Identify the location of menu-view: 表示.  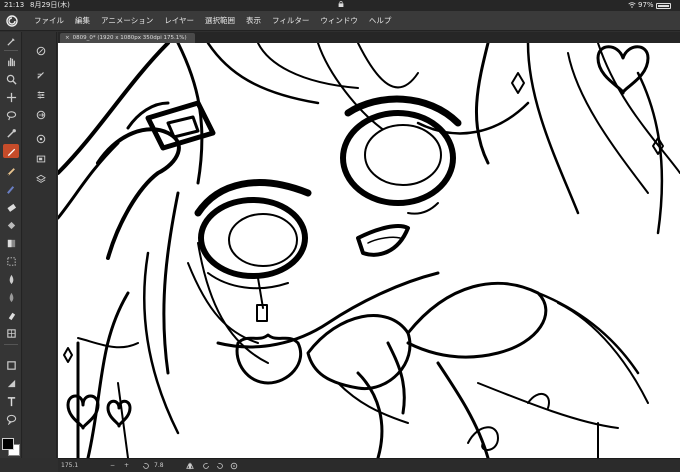
(253, 21).